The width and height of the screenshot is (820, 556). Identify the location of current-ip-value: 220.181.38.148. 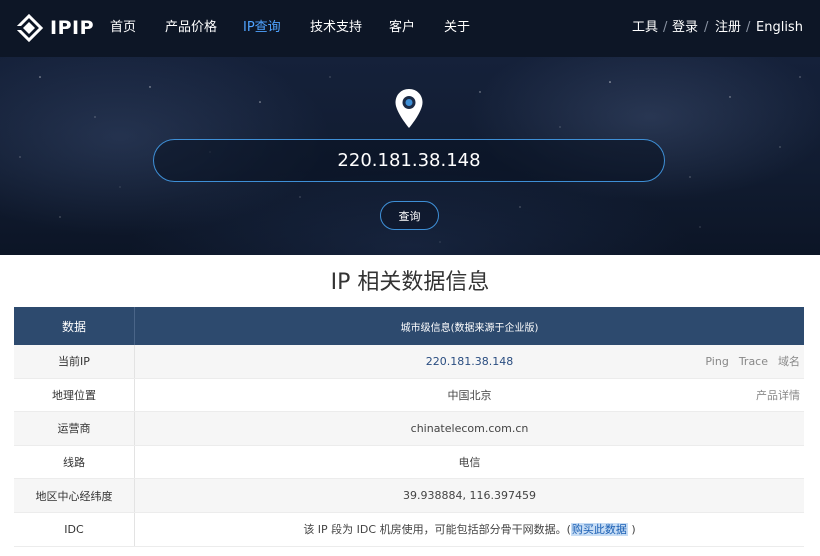
(469, 361).